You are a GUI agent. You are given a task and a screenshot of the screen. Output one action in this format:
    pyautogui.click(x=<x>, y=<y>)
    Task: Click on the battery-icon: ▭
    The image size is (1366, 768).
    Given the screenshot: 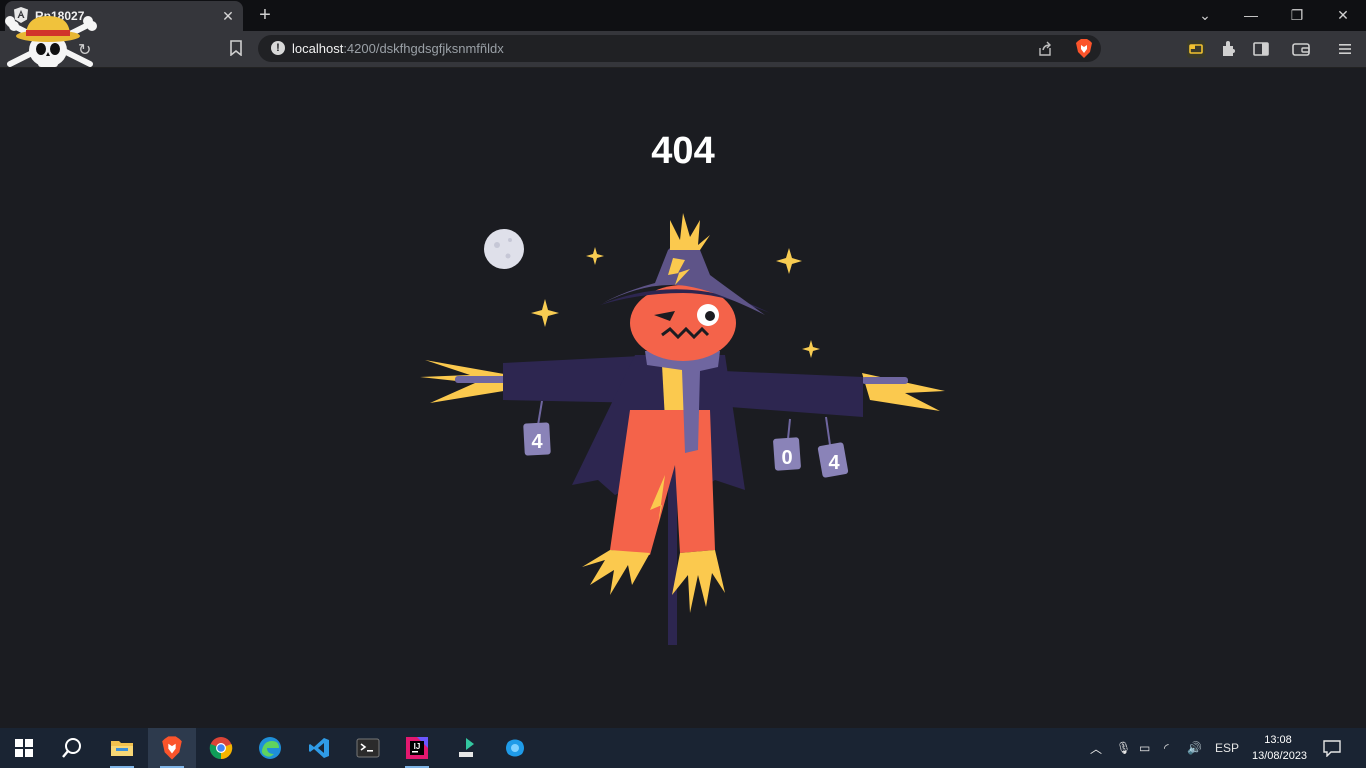 What is the action you would take?
    pyautogui.click(x=1144, y=748)
    